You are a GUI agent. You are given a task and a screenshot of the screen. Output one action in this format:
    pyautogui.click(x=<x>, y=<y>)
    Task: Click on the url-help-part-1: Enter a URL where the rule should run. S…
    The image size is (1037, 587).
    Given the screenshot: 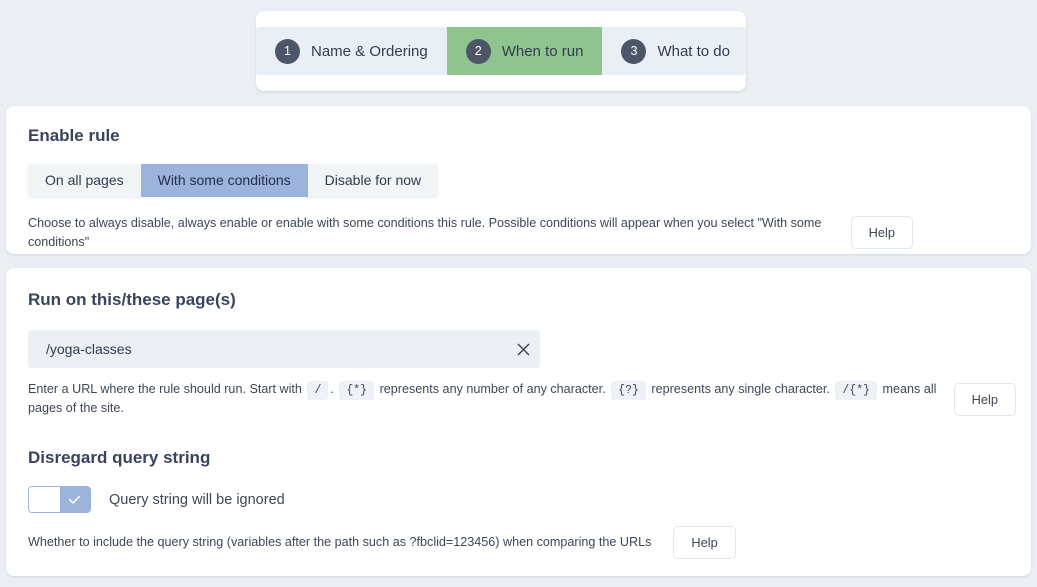 What is the action you would take?
    pyautogui.click(x=165, y=389)
    